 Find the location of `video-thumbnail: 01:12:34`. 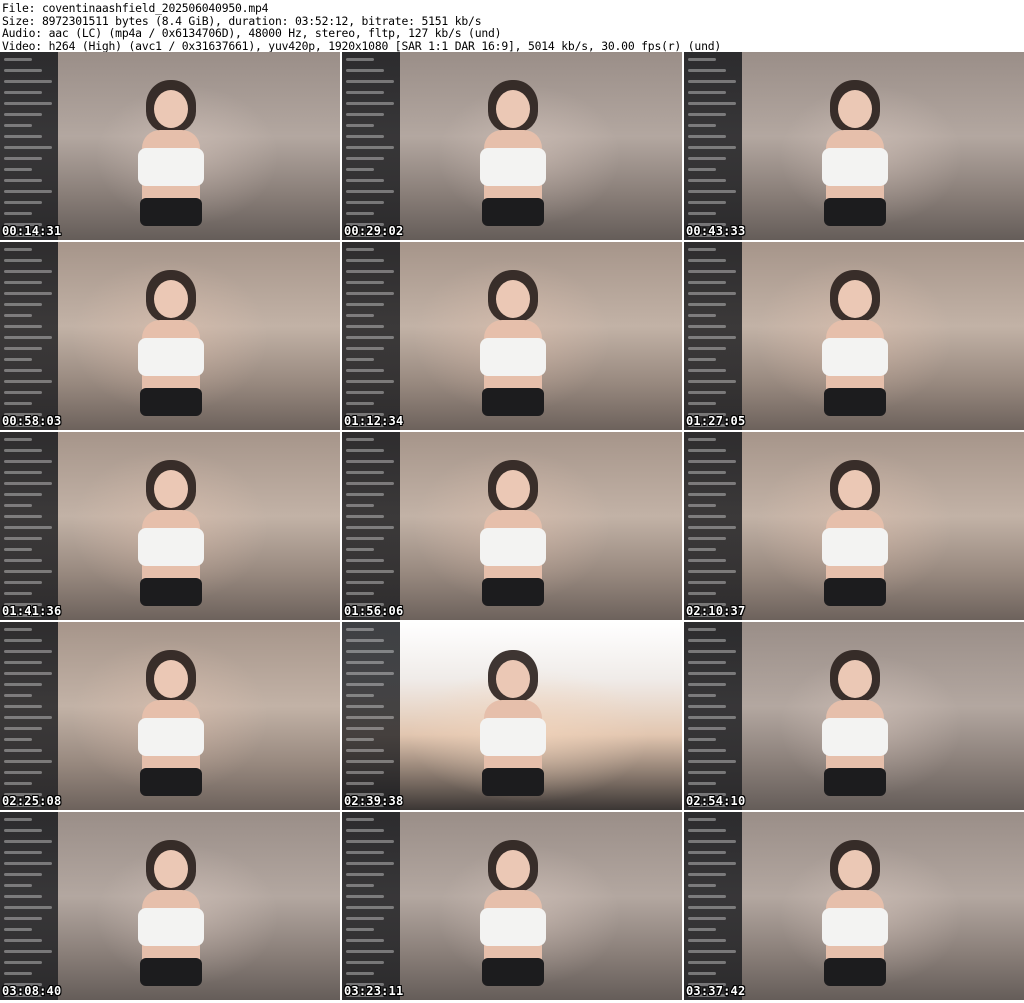

video-thumbnail: 01:12:34 is located at coordinates (512, 336).